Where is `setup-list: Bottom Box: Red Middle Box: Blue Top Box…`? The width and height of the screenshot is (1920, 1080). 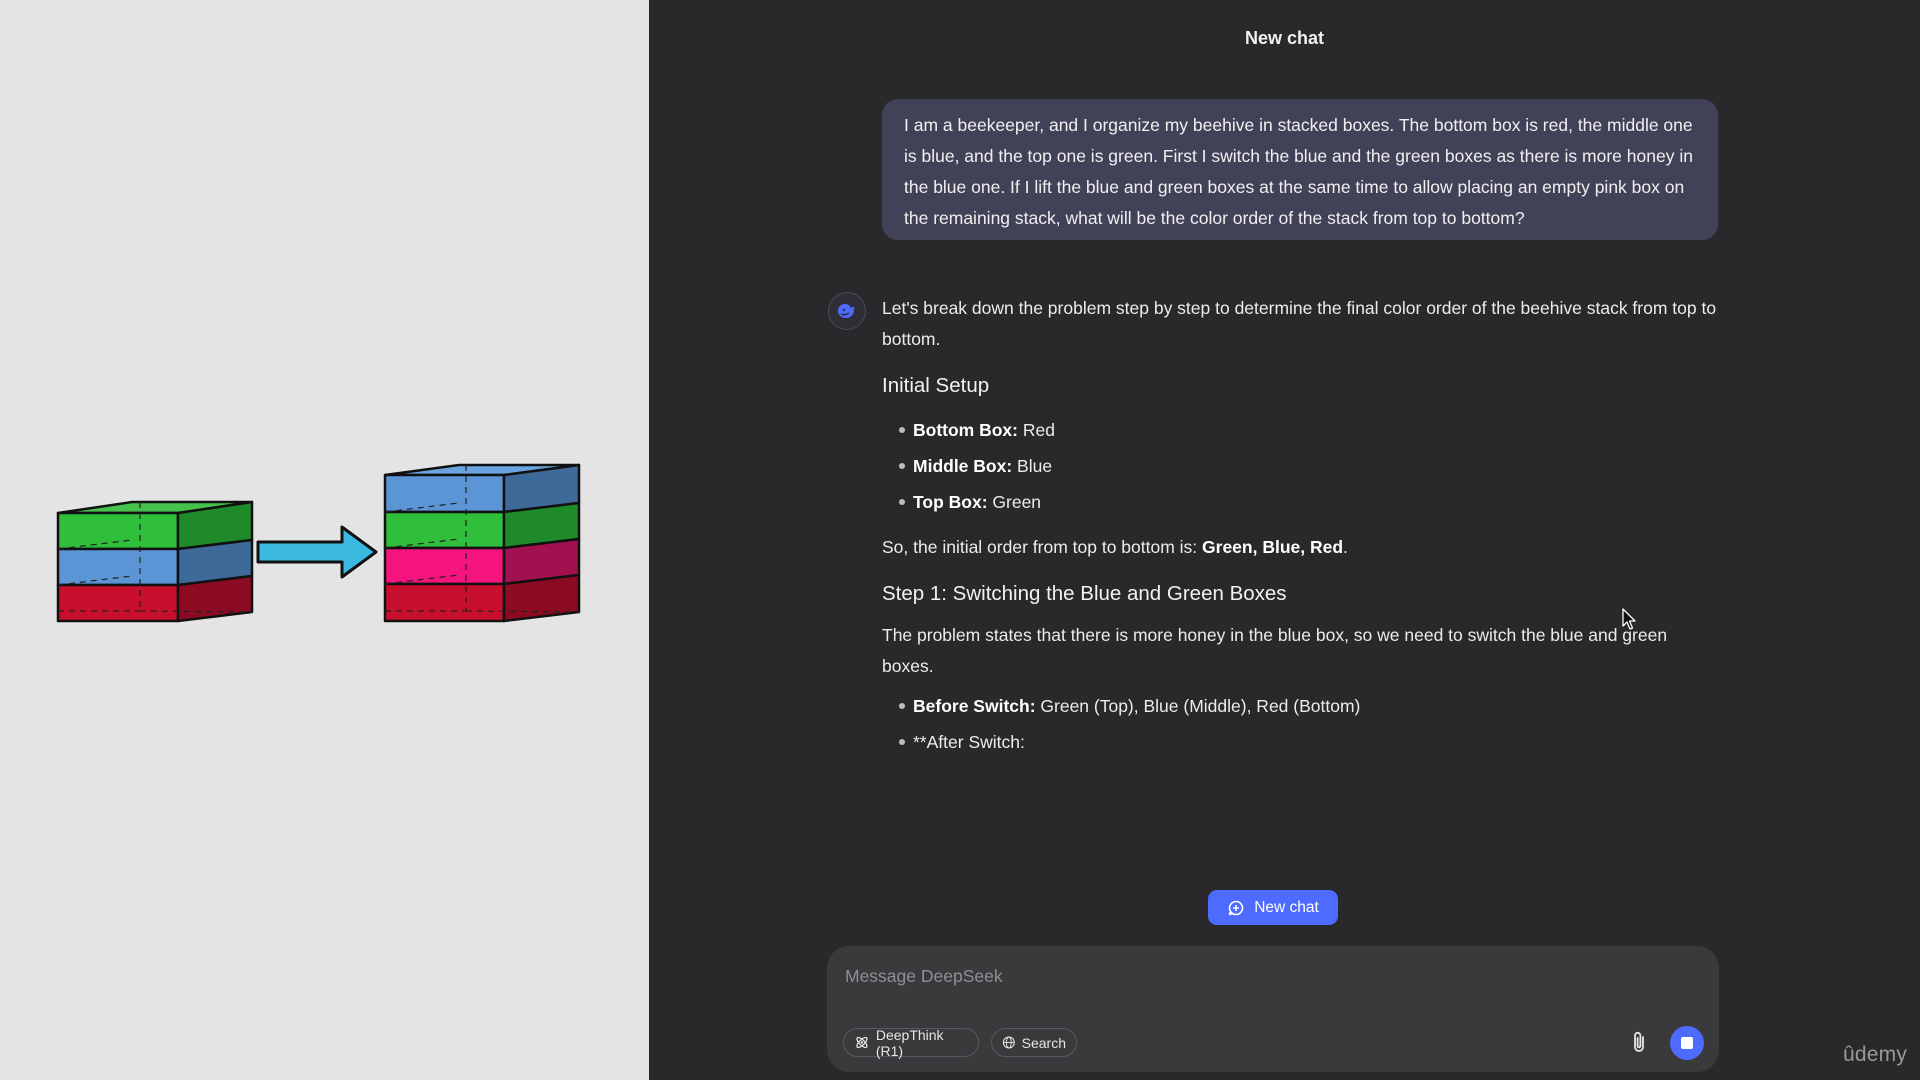 setup-list: Bottom Box: Red Middle Box: Blue Top Box… is located at coordinates (1302, 466).